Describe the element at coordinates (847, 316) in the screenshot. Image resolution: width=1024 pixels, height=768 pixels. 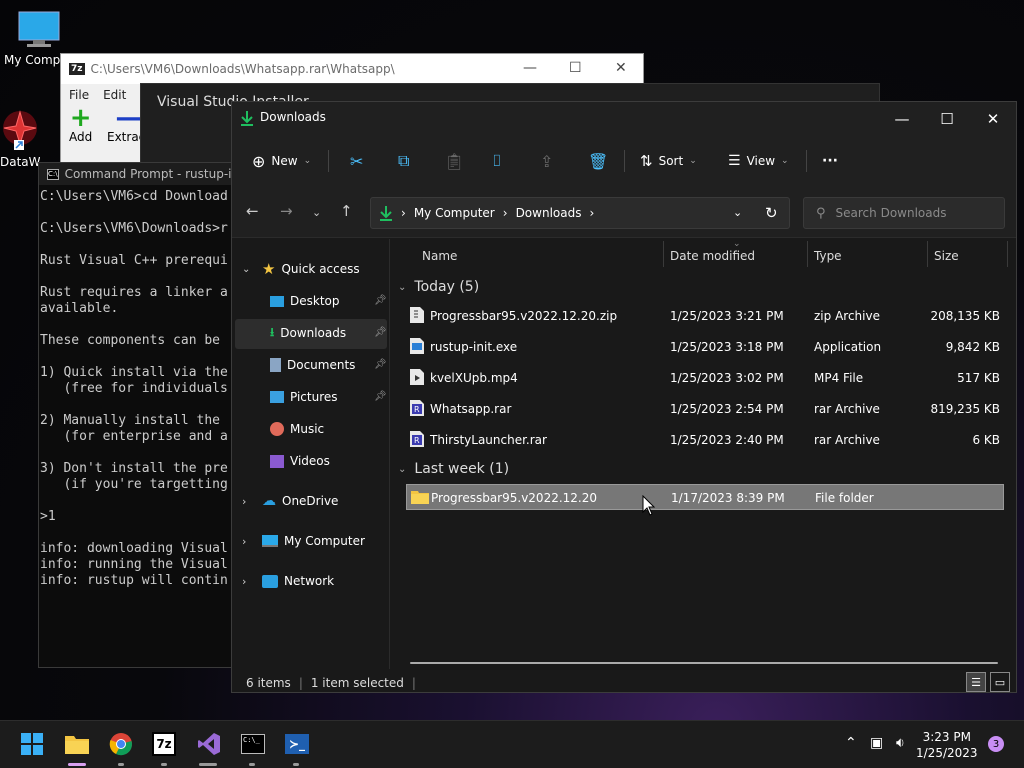
I see `file-type: zip Archive` at that location.